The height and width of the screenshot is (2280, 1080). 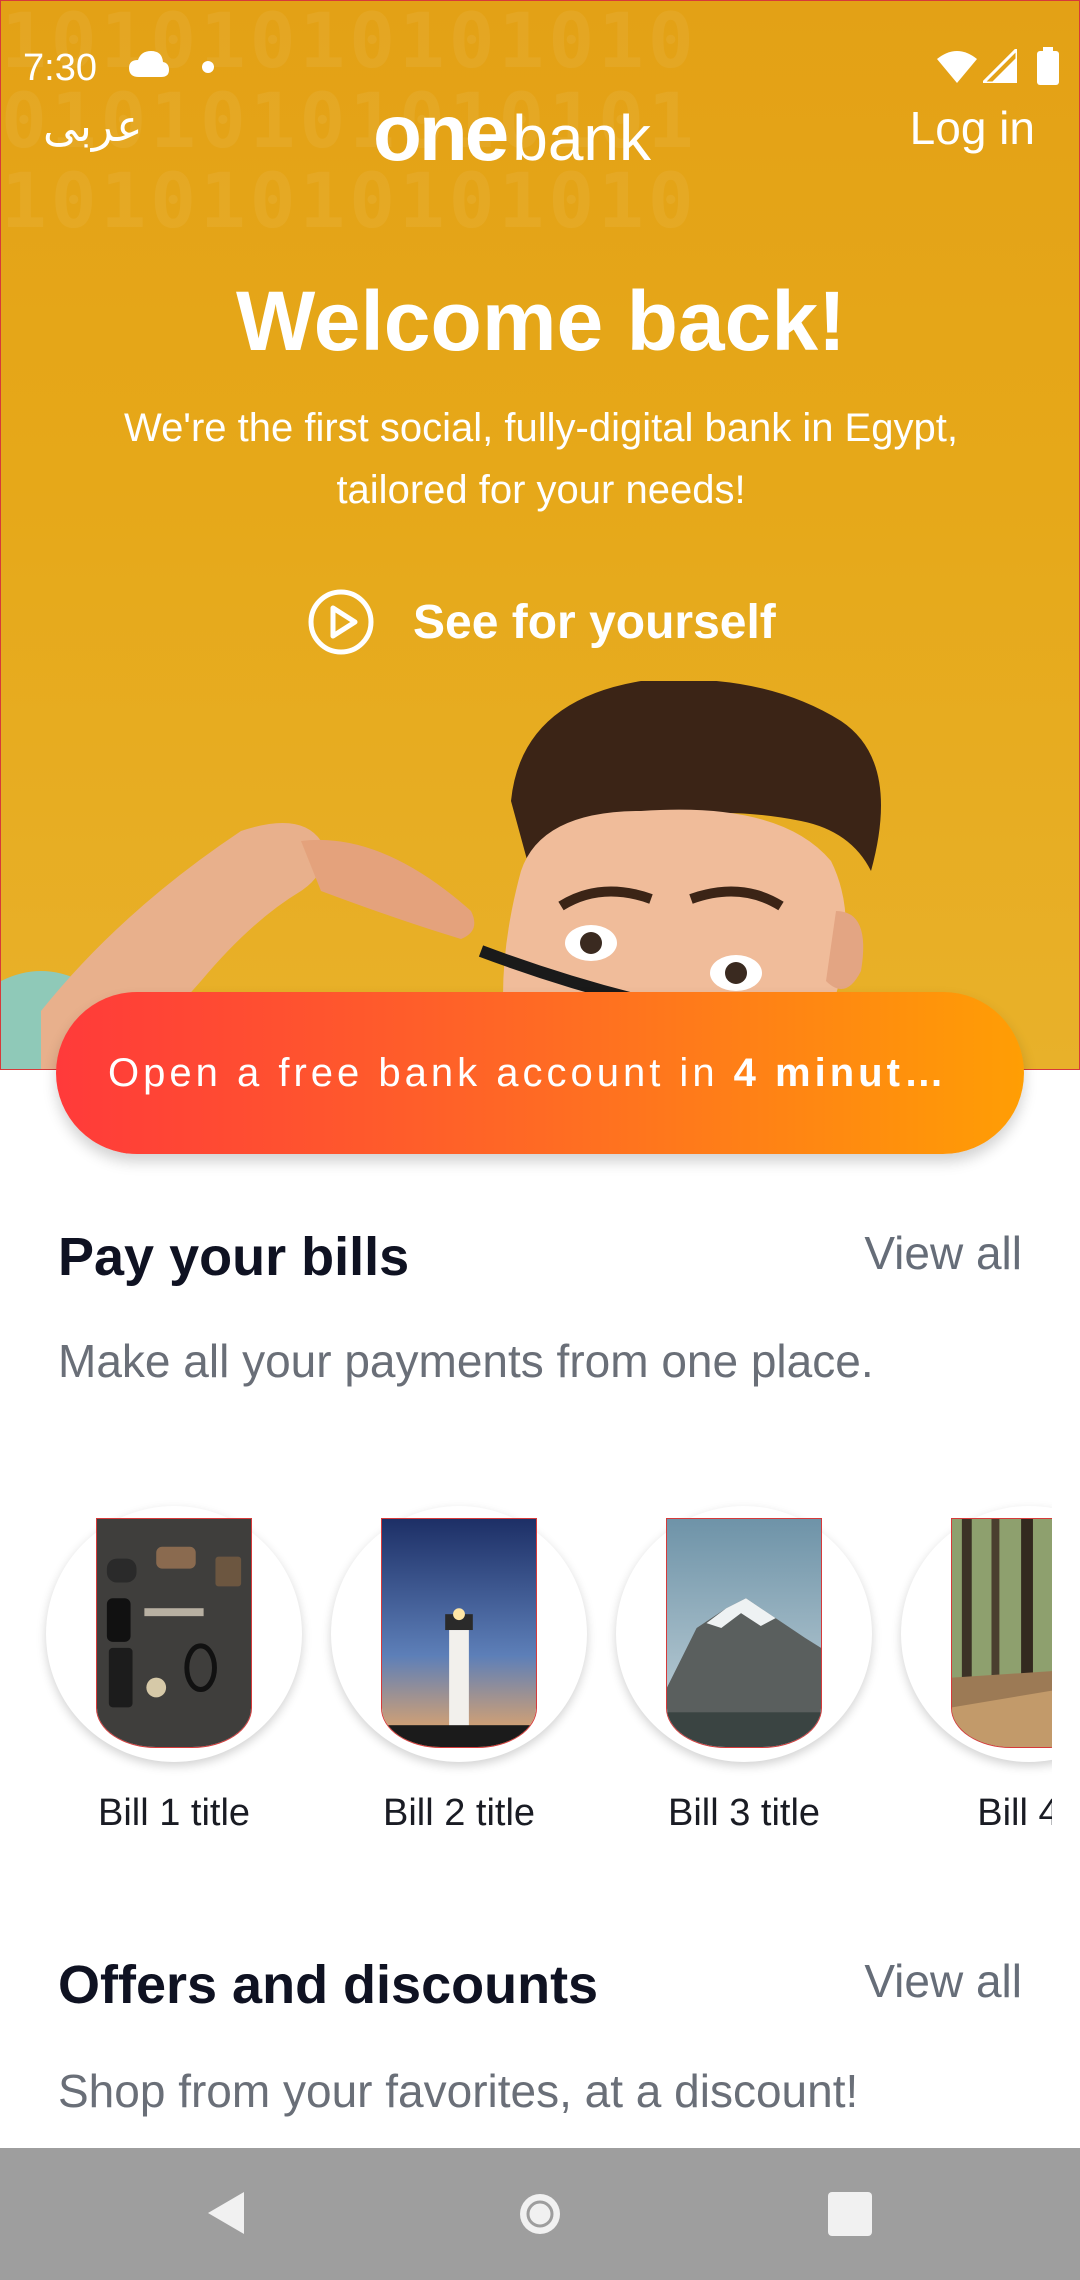 I want to click on system-navigation-bar, so click(x=540, y=2214).